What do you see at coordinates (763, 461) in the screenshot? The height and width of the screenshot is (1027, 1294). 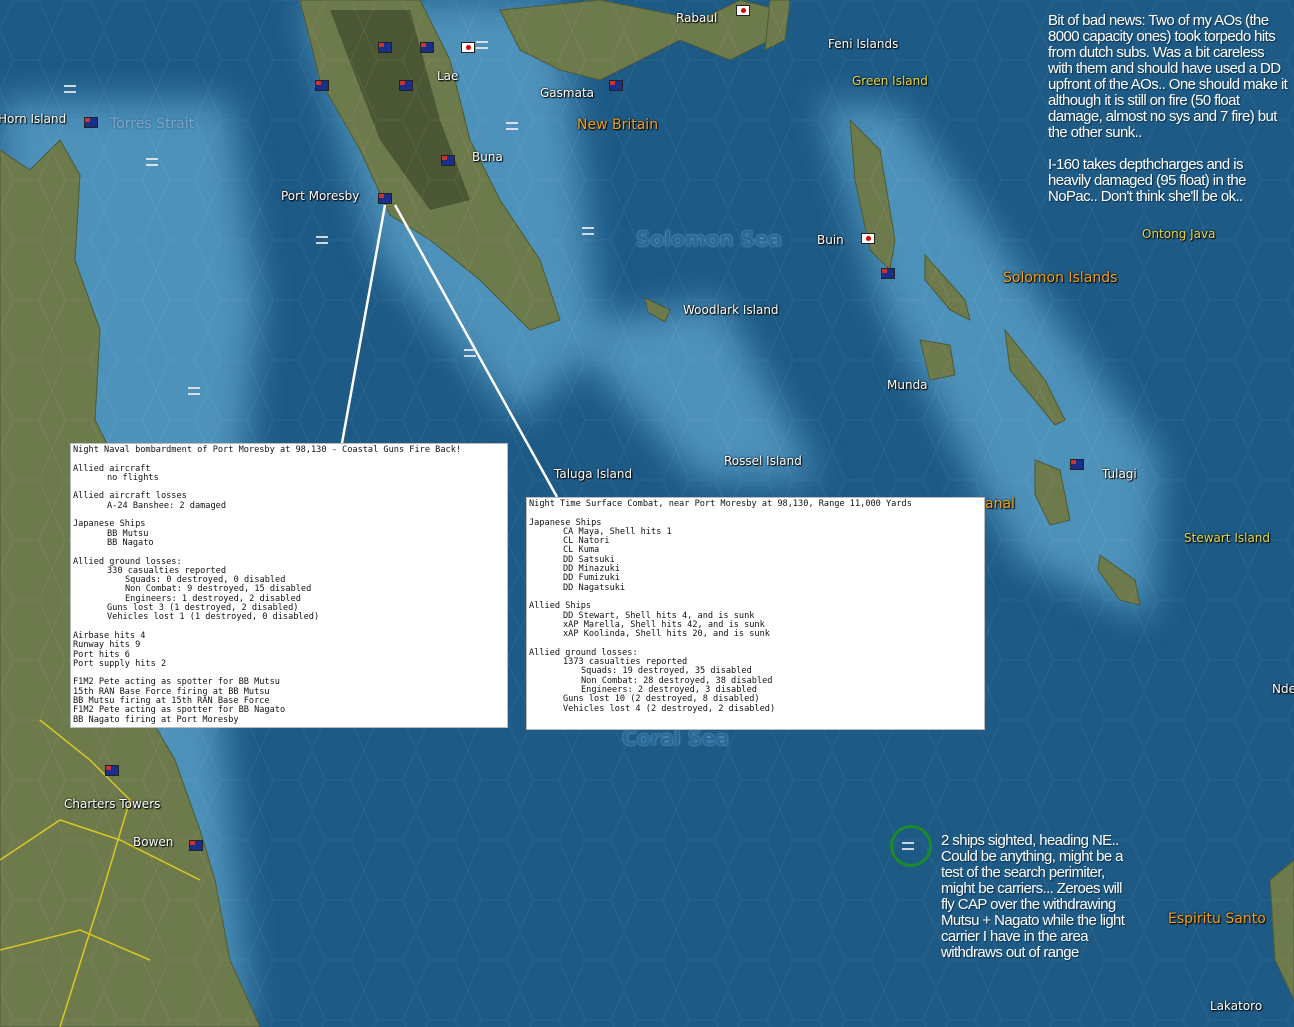 I see `map-label-rossel-island: Rossel Island` at bounding box center [763, 461].